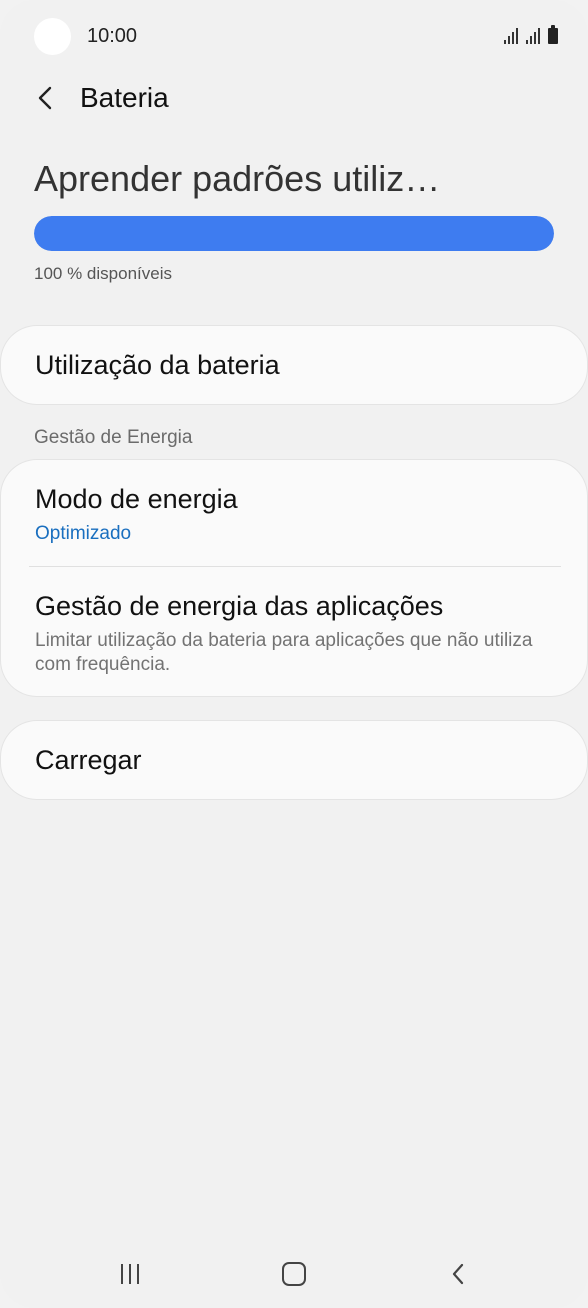 The height and width of the screenshot is (1308, 588). What do you see at coordinates (294, 513) in the screenshot?
I see `power-mode-item: Modo de energia Optimizado` at bounding box center [294, 513].